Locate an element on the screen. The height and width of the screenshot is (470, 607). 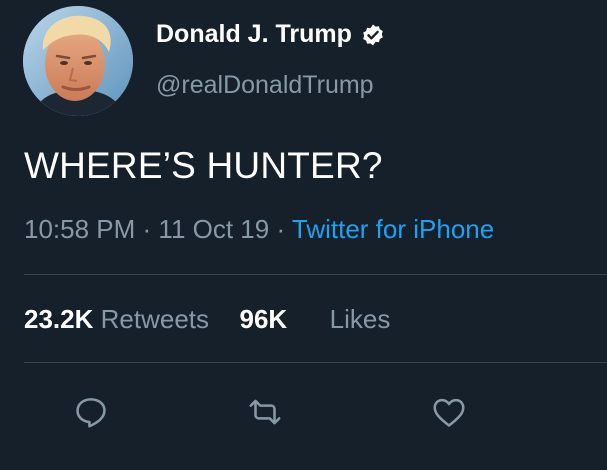
comment-icon is located at coordinates (91, 413).